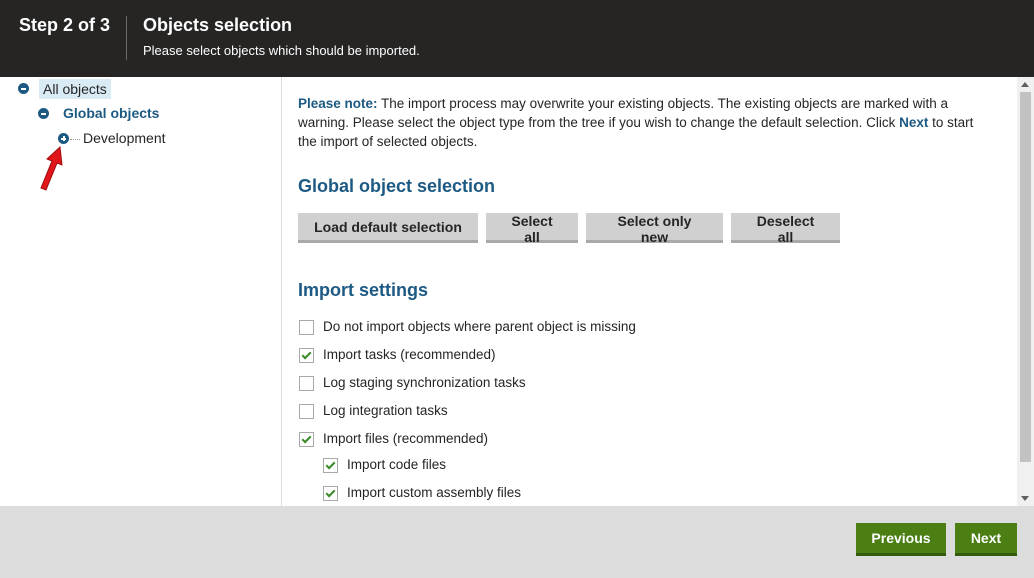 Image resolution: width=1034 pixels, height=578 pixels. Describe the element at coordinates (785, 229) in the screenshot. I see `deselect-all-button: Deselect all` at that location.